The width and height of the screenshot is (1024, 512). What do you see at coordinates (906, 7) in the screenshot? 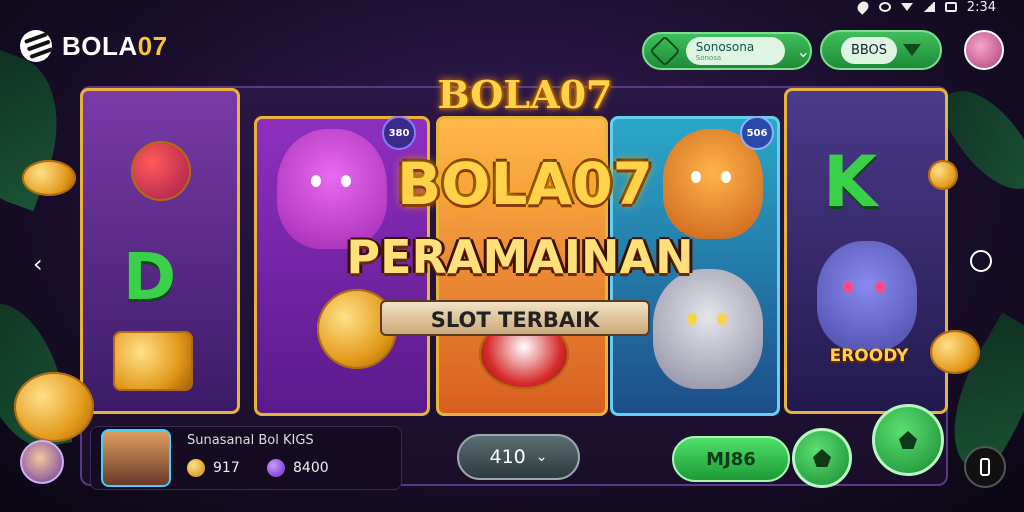
I see `wifi-icon` at bounding box center [906, 7].